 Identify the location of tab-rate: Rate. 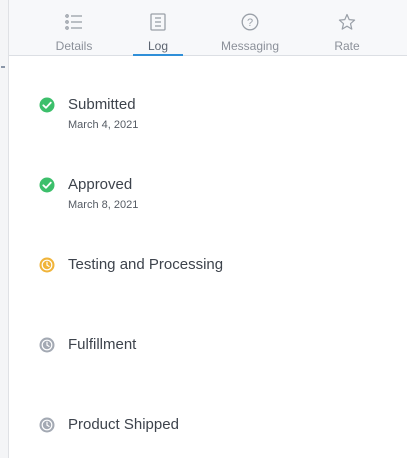
(347, 27).